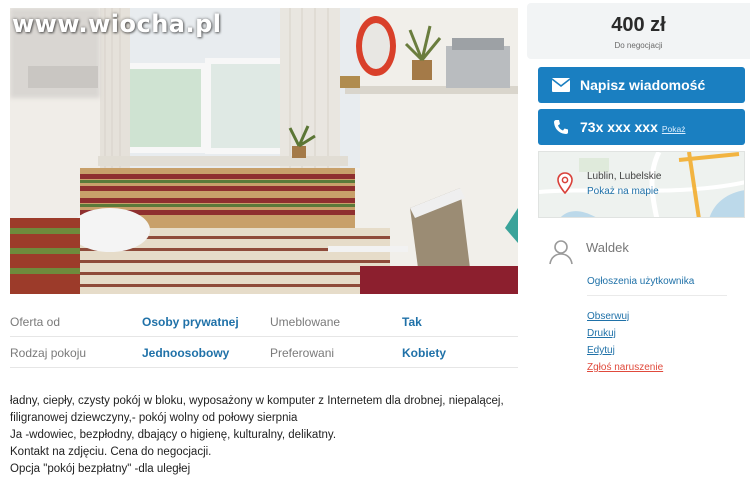 The height and width of the screenshot is (494, 750). I want to click on detail-value: Jednoosobowy, so click(185, 353).